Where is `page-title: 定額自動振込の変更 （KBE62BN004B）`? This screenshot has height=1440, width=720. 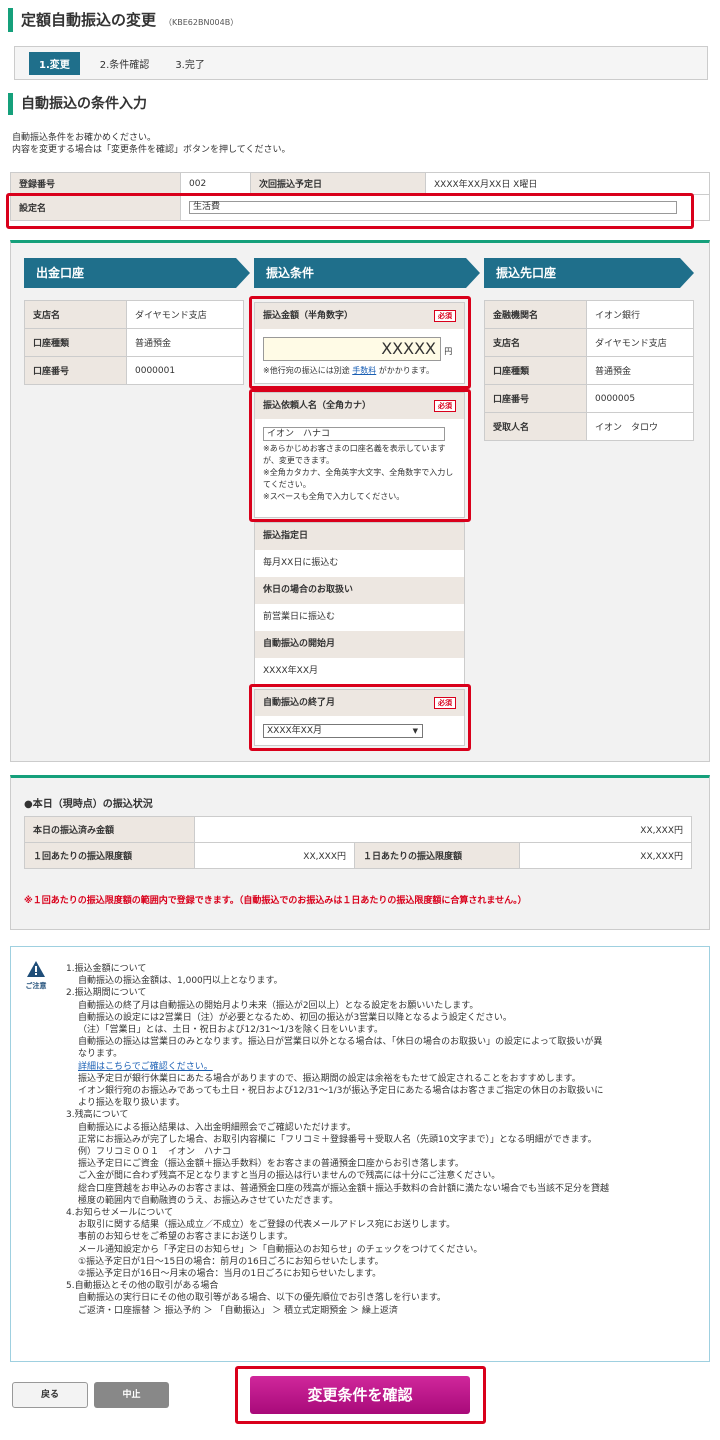 page-title: 定額自動振込の変更 （KBE62BN004B） is located at coordinates (123, 20).